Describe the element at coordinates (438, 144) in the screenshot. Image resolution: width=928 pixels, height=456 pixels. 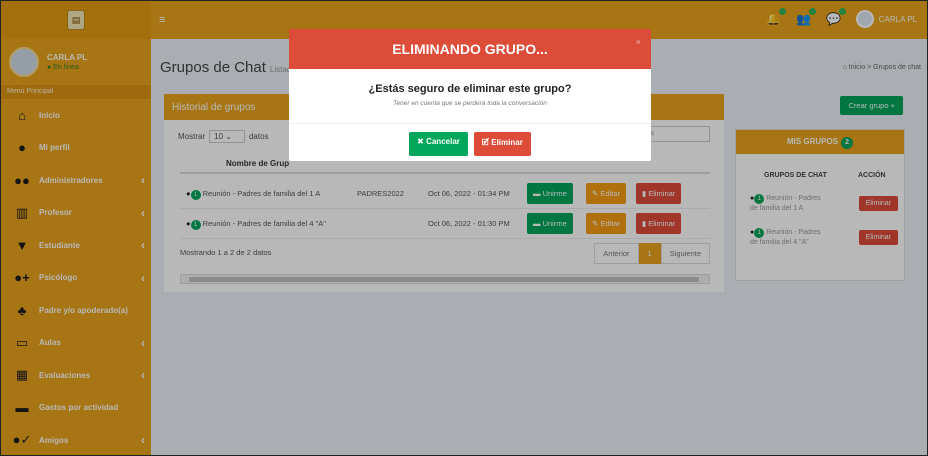
I see `cancel-button: ✖ Cancelar` at that location.